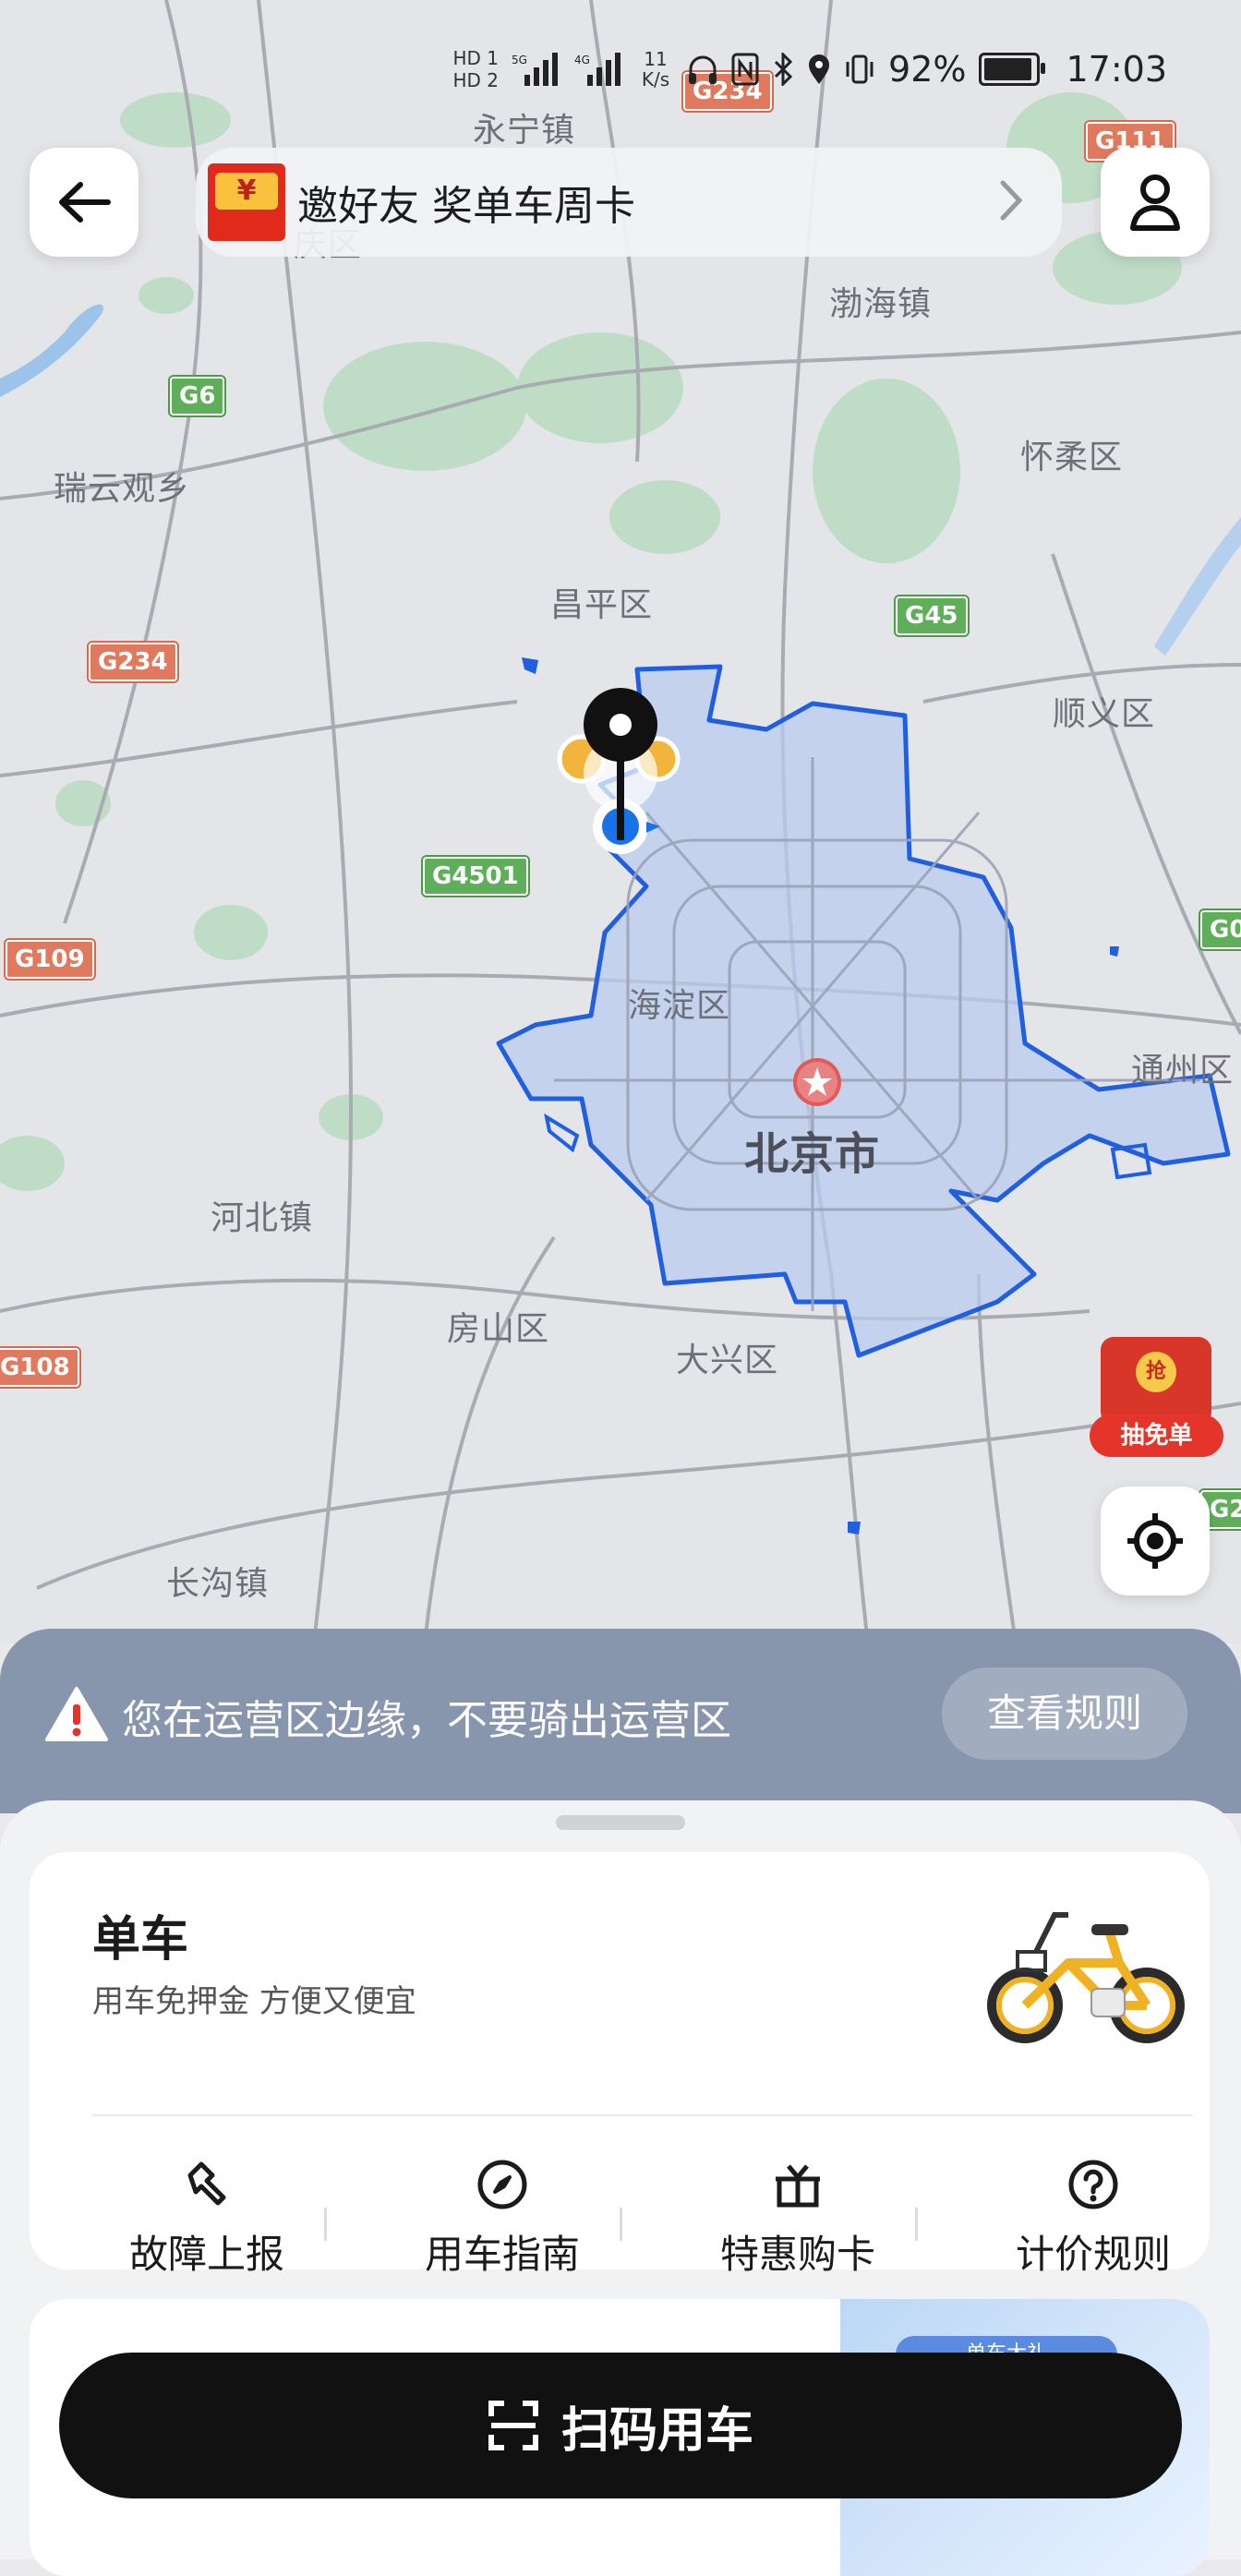  What do you see at coordinates (502, 2254) in the screenshot?
I see `action-label: 用车指南` at bounding box center [502, 2254].